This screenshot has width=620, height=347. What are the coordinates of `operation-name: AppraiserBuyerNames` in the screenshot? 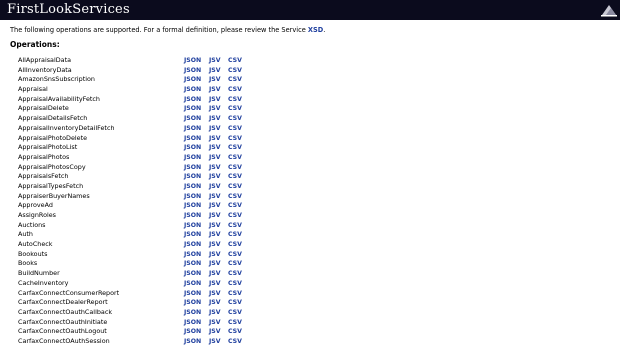 It's located at (54, 195).